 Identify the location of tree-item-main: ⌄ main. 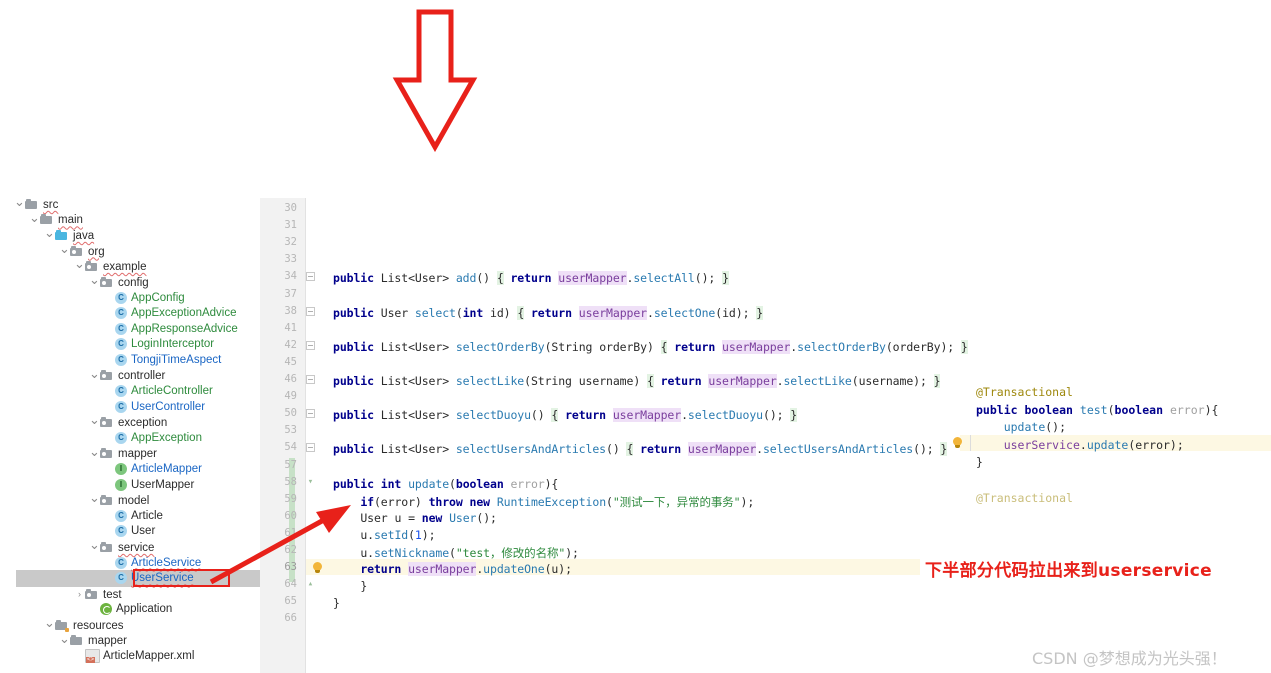
(131, 220).